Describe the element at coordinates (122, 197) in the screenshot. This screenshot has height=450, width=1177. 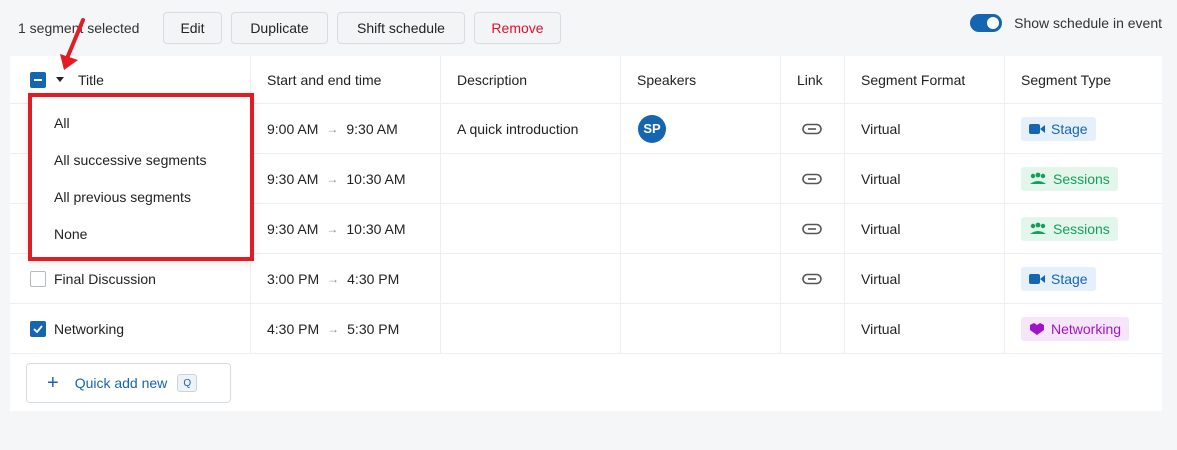
I see `menu-item-all-previous: All previous segments` at that location.